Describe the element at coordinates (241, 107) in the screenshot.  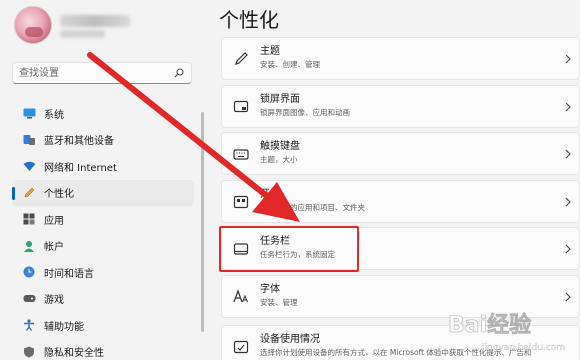
I see `lockscreen-icon` at that location.